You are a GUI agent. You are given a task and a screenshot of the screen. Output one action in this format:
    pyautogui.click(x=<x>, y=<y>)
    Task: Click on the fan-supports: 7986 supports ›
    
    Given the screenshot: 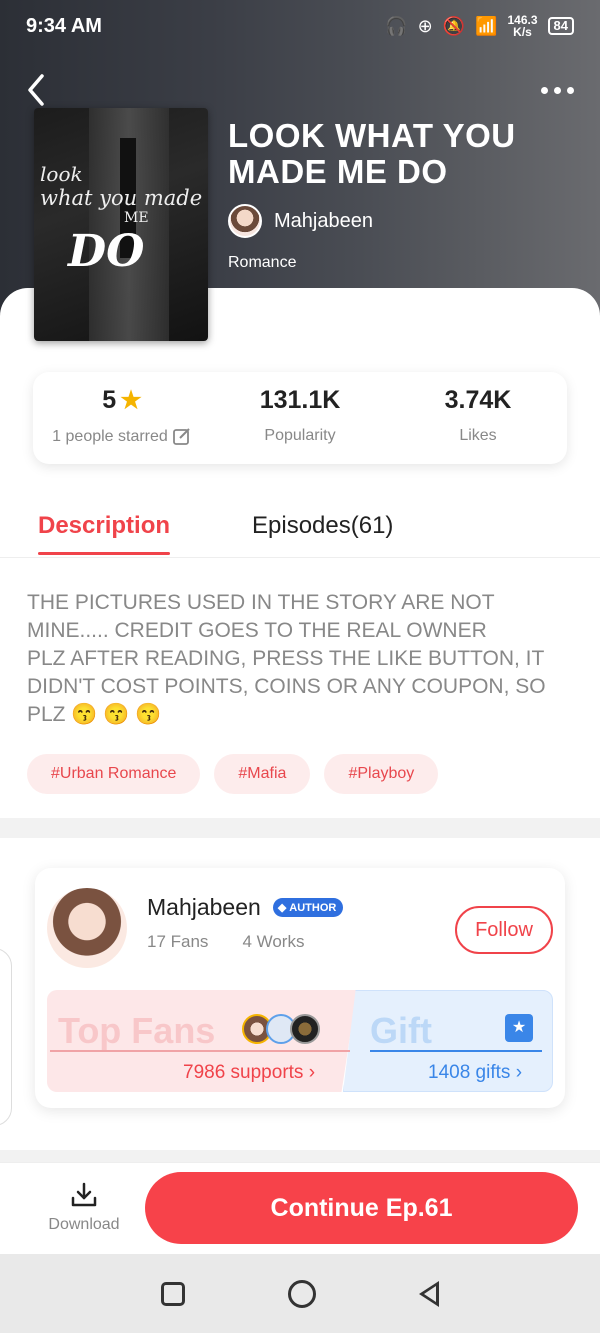 What is the action you would take?
    pyautogui.click(x=249, y=1073)
    